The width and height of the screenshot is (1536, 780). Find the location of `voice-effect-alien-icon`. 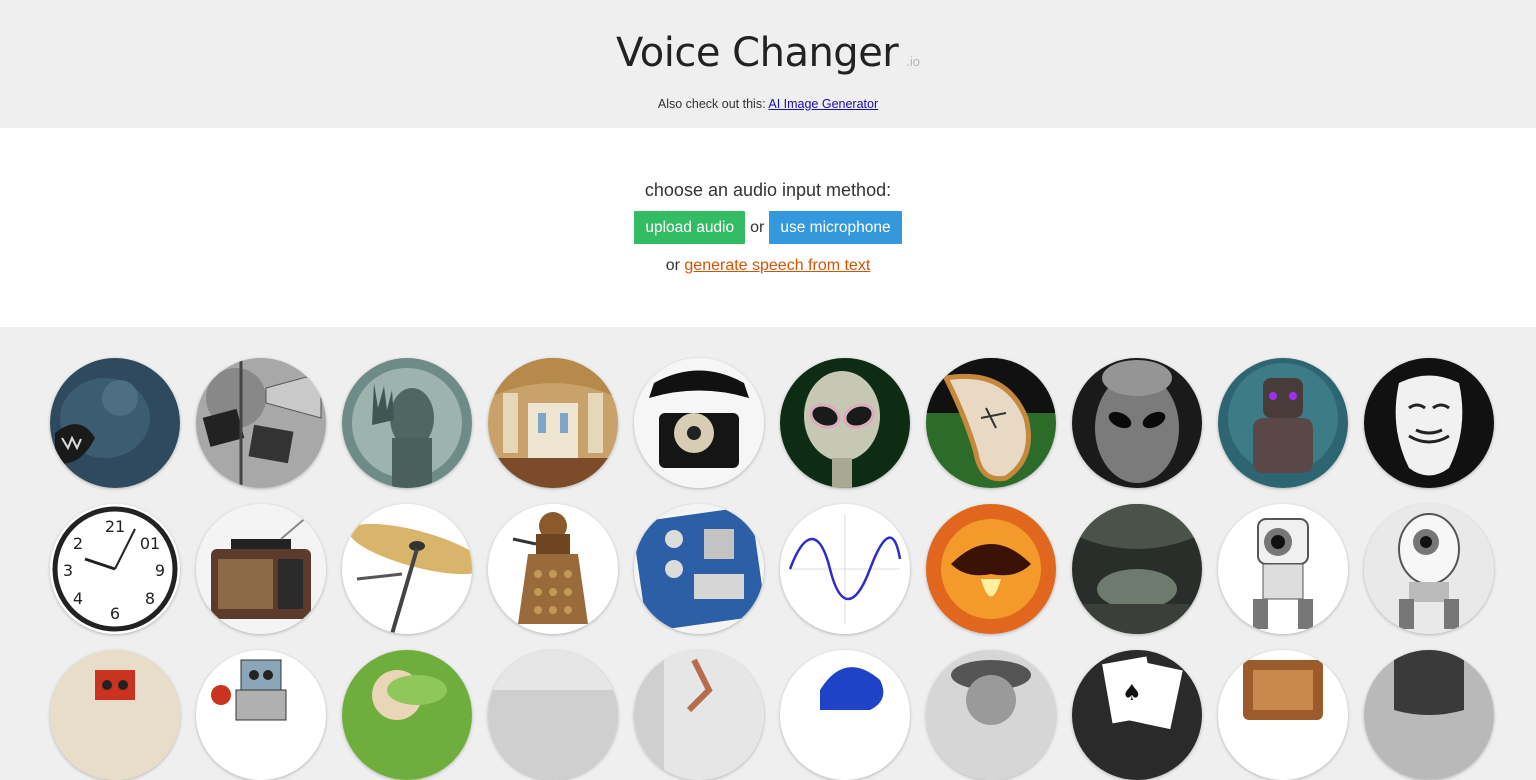

voice-effect-alien-icon is located at coordinates (845, 423).